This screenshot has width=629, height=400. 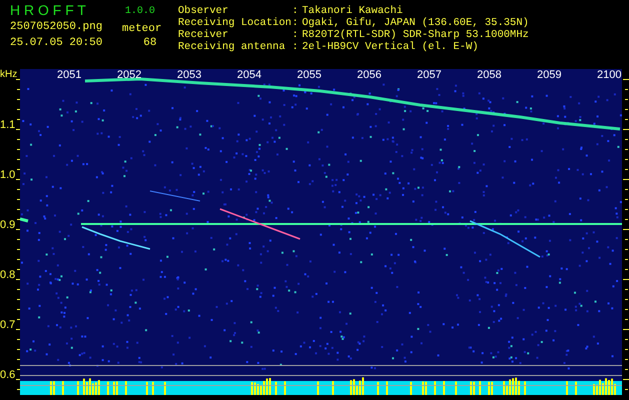 What do you see at coordinates (8, 325) in the screenshot?
I see `frequency-label: 0.7` at bounding box center [8, 325].